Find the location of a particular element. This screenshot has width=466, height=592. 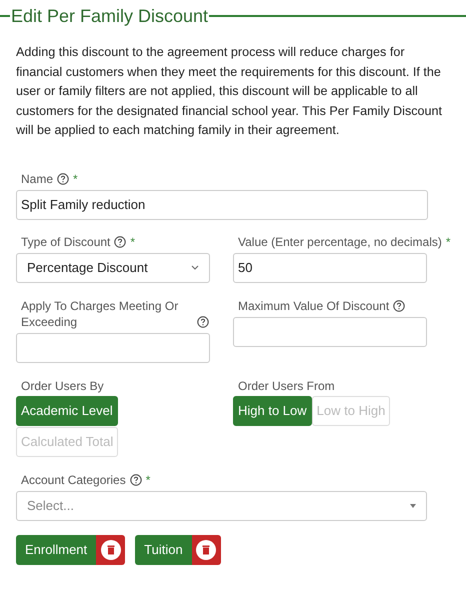

field-label: Maximum Value Of Discount is located at coordinates (314, 306).